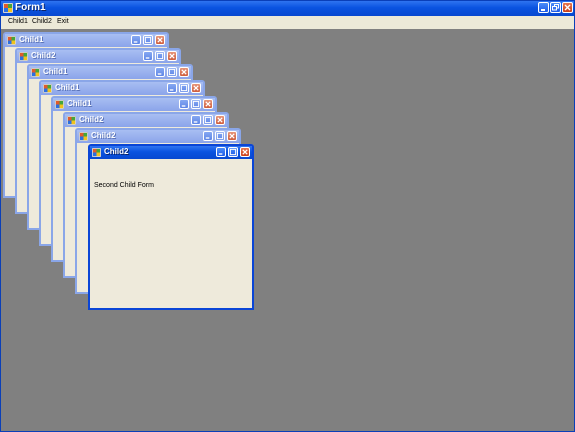 The height and width of the screenshot is (432, 575). What do you see at coordinates (30, 7) in the screenshot?
I see `window-title: Form1` at bounding box center [30, 7].